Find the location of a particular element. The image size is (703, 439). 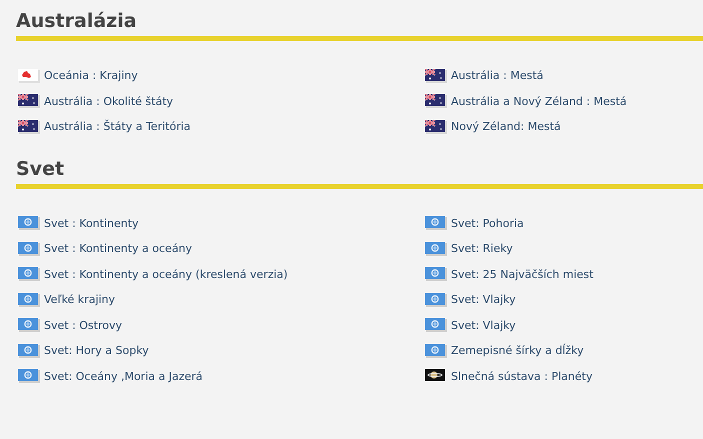

map-link: Austrália : Štáty a Teritória is located at coordinates (117, 127).